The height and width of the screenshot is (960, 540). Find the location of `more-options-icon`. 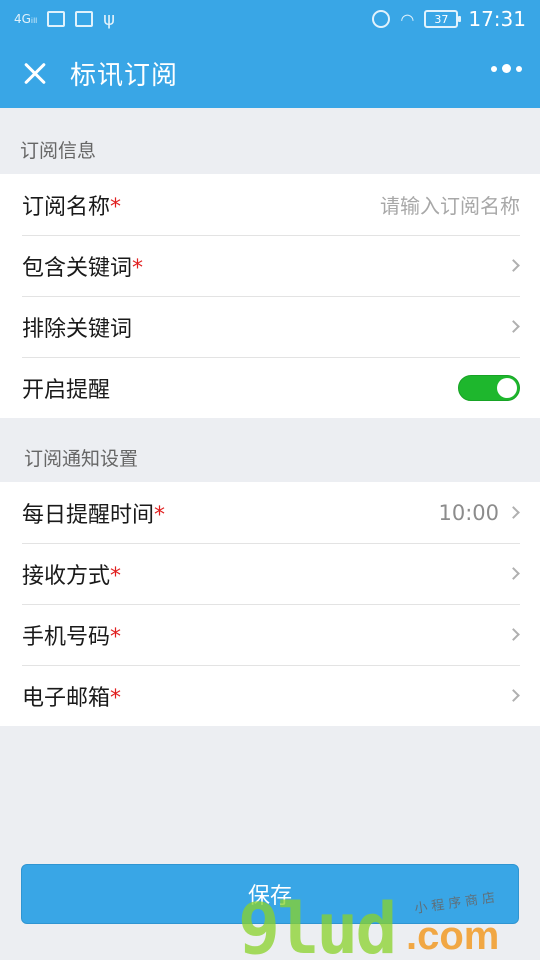

more-options-icon is located at coordinates (506, 68).